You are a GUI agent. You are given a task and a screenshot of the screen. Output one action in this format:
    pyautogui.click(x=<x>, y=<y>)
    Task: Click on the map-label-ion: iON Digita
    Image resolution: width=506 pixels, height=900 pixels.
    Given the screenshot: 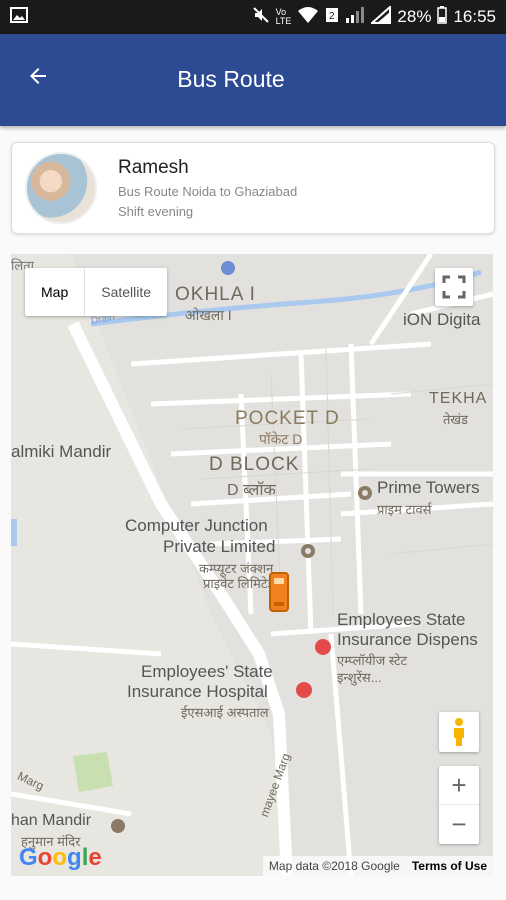 What is the action you would take?
    pyautogui.click(x=442, y=319)
    